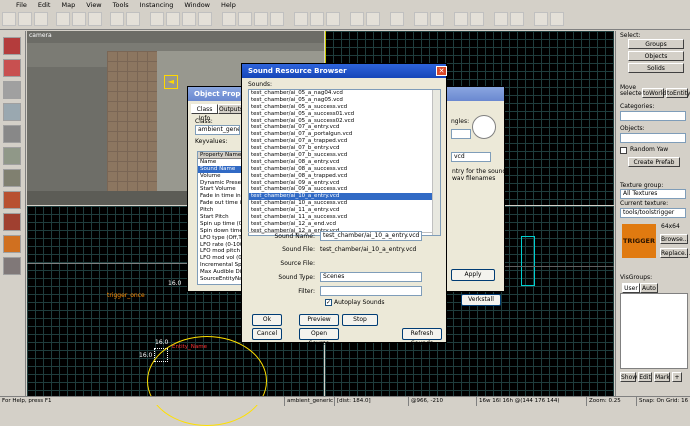 This screenshot has height=426, width=690. Describe the element at coordinates (656, 44) in the screenshot. I see `groups-button: Groups` at that location.